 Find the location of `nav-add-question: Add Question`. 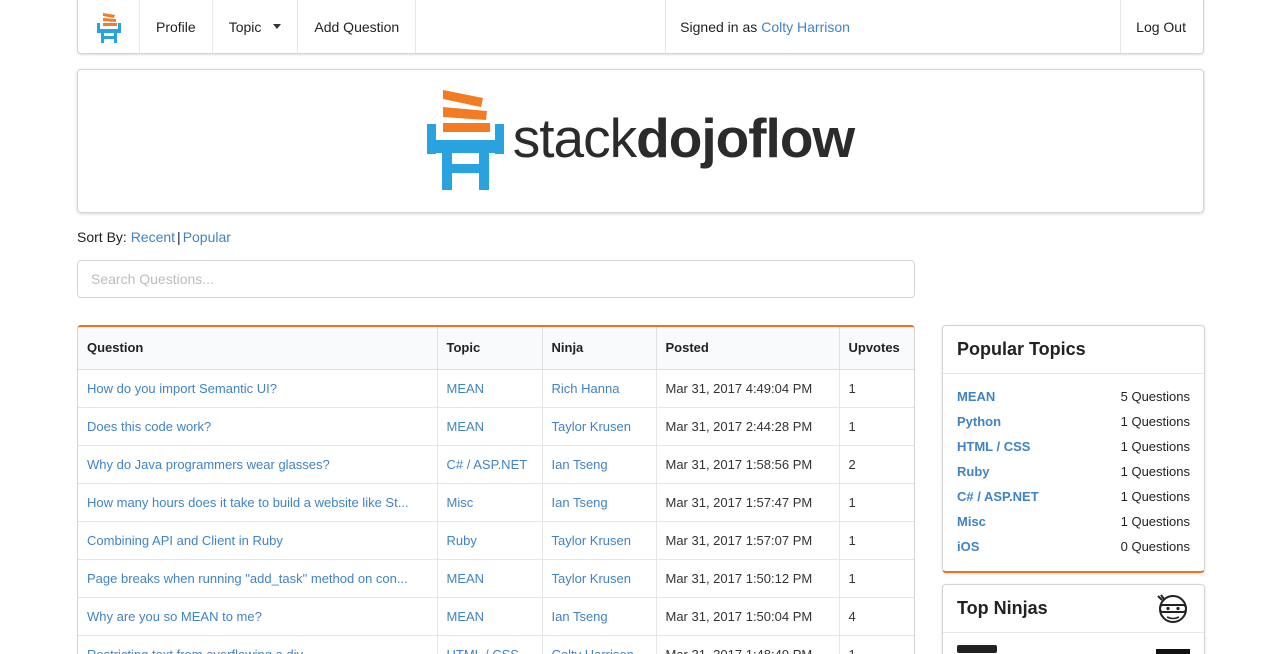

nav-add-question: Add Question is located at coordinates (357, 26).